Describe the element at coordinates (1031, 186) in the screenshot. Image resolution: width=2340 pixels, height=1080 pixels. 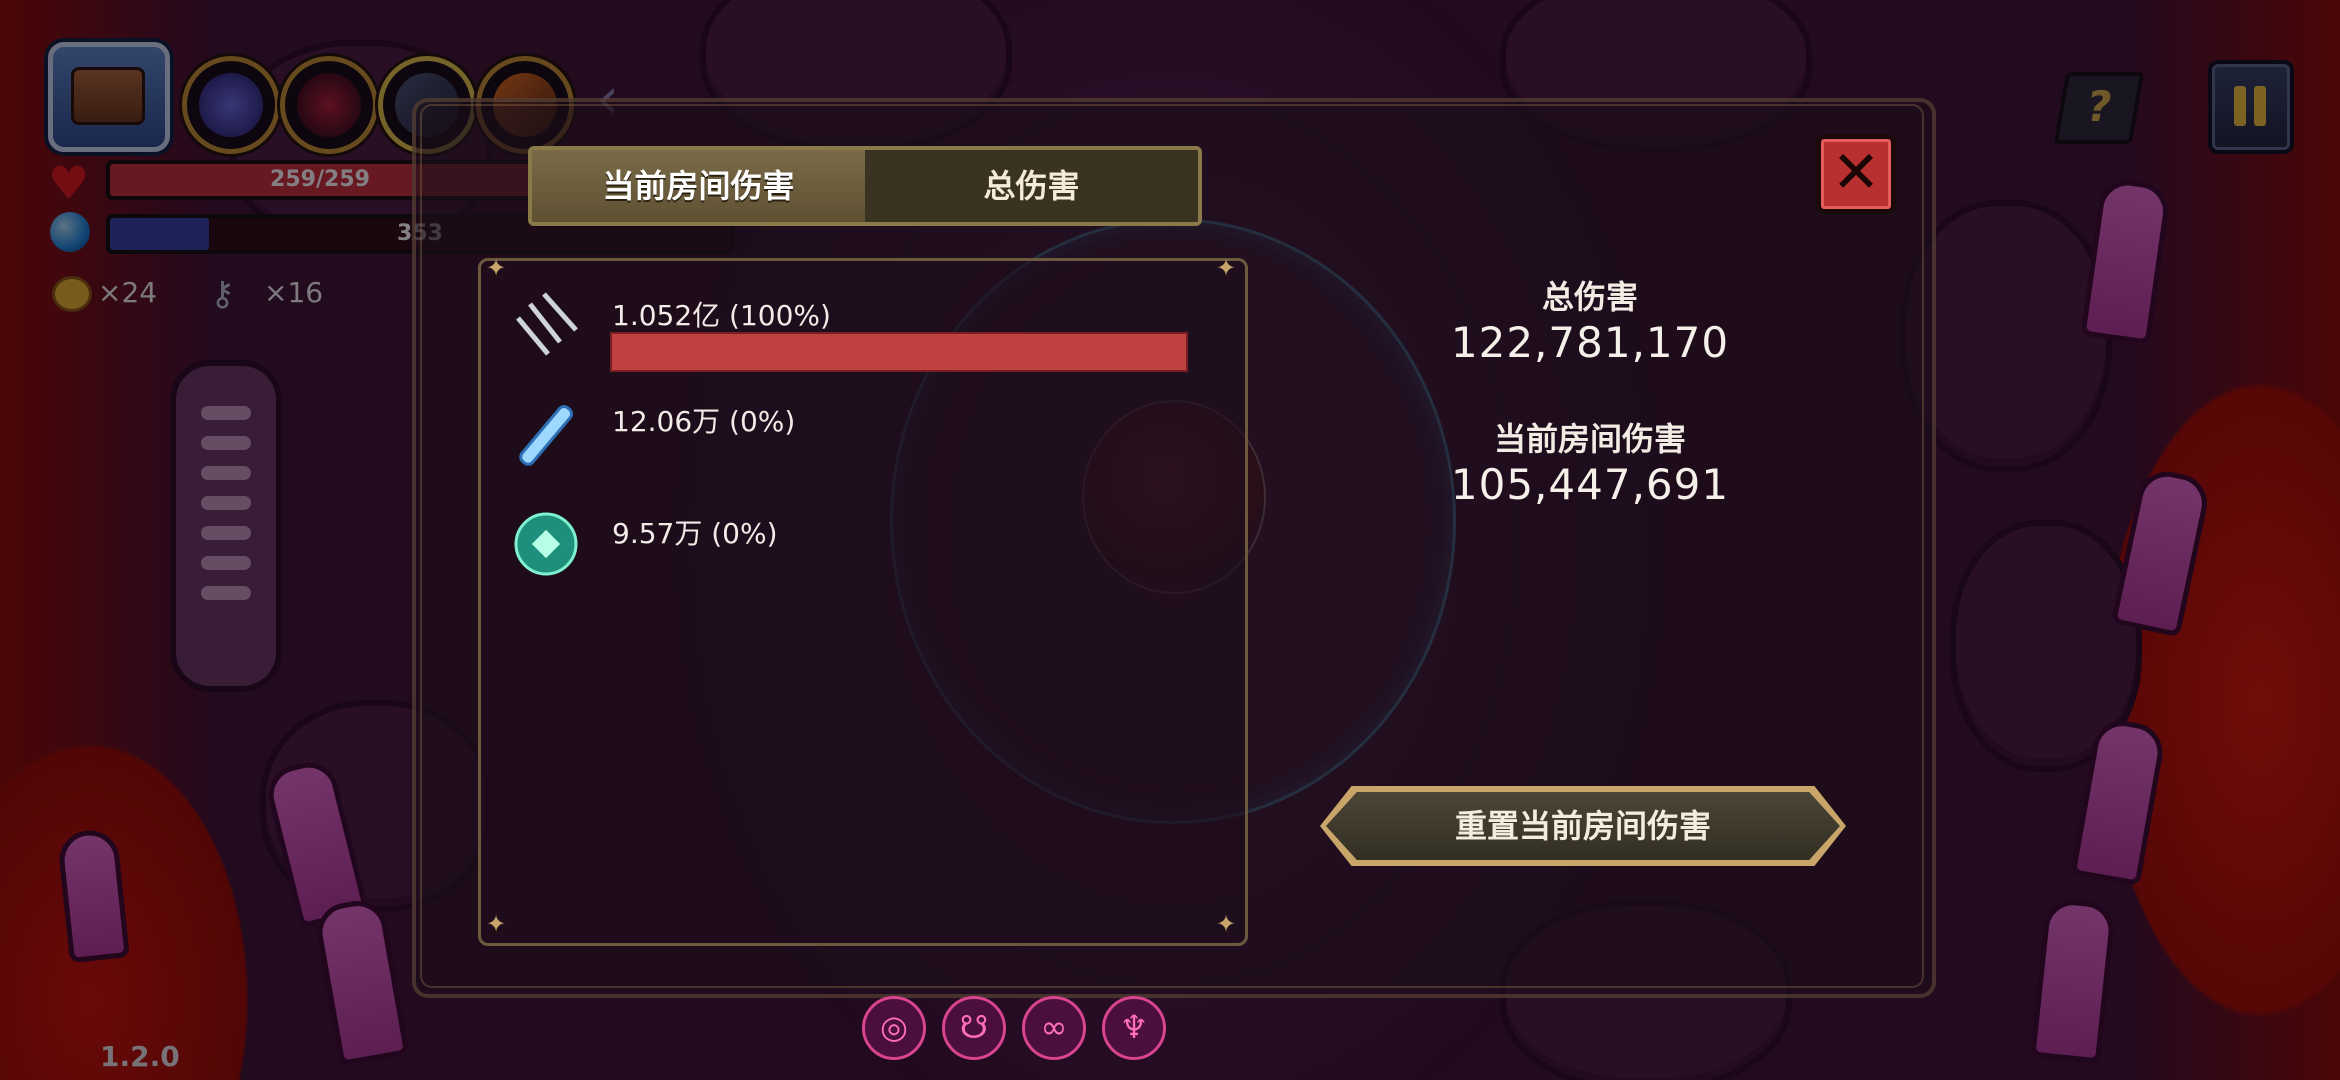
I see `tab-total-damage: 总伤害` at that location.